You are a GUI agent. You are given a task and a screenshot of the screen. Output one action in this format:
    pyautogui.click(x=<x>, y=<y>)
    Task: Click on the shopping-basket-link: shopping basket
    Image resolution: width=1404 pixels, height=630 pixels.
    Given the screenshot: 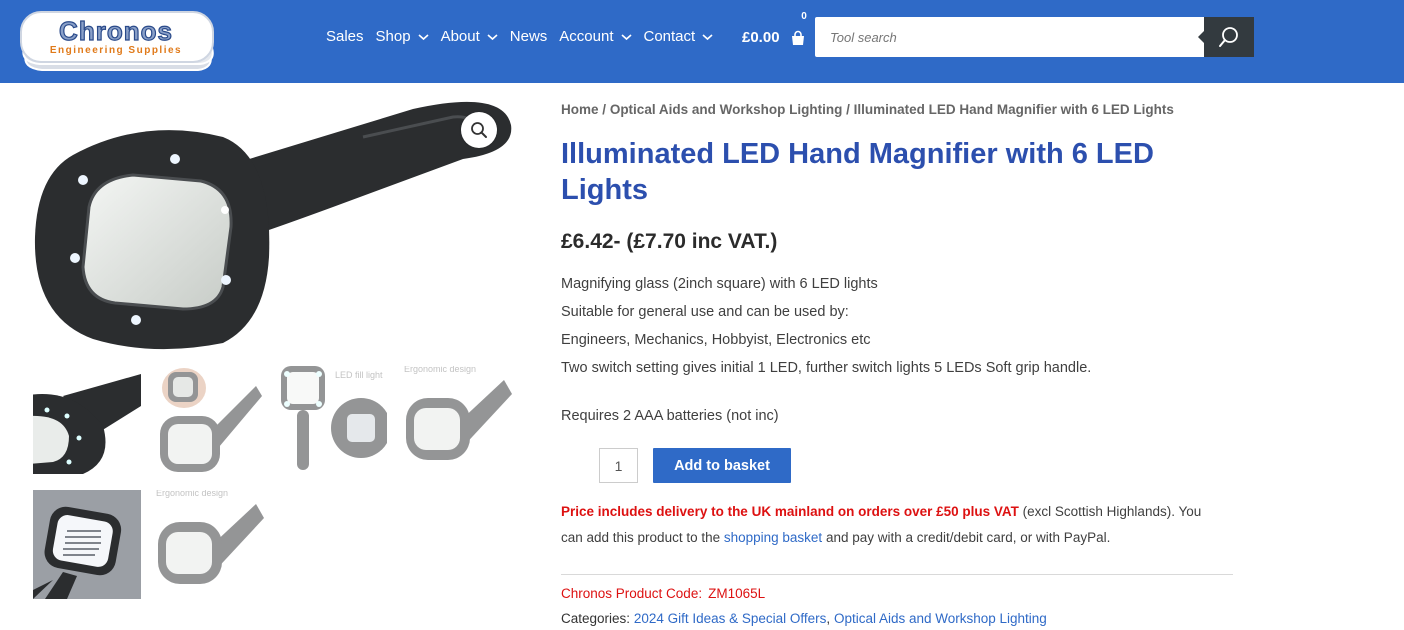 What is the action you would take?
    pyautogui.click(x=773, y=537)
    